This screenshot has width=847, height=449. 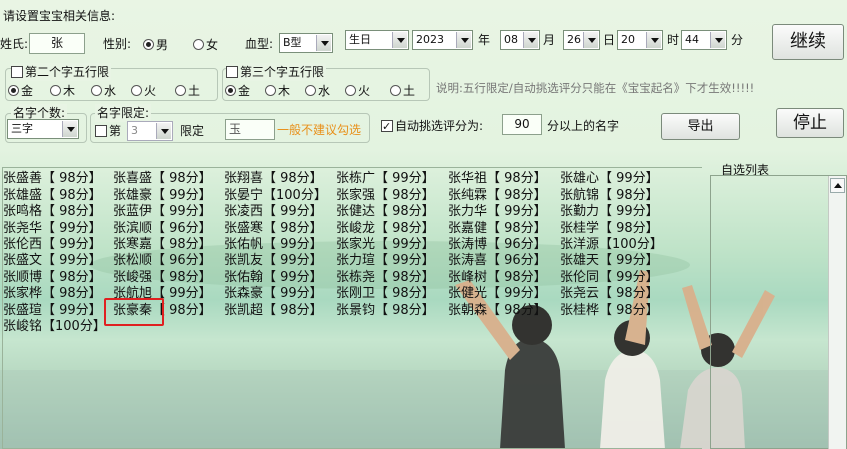 I want to click on second-char-checkbox: 第二个字五行限, so click(x=61, y=72).